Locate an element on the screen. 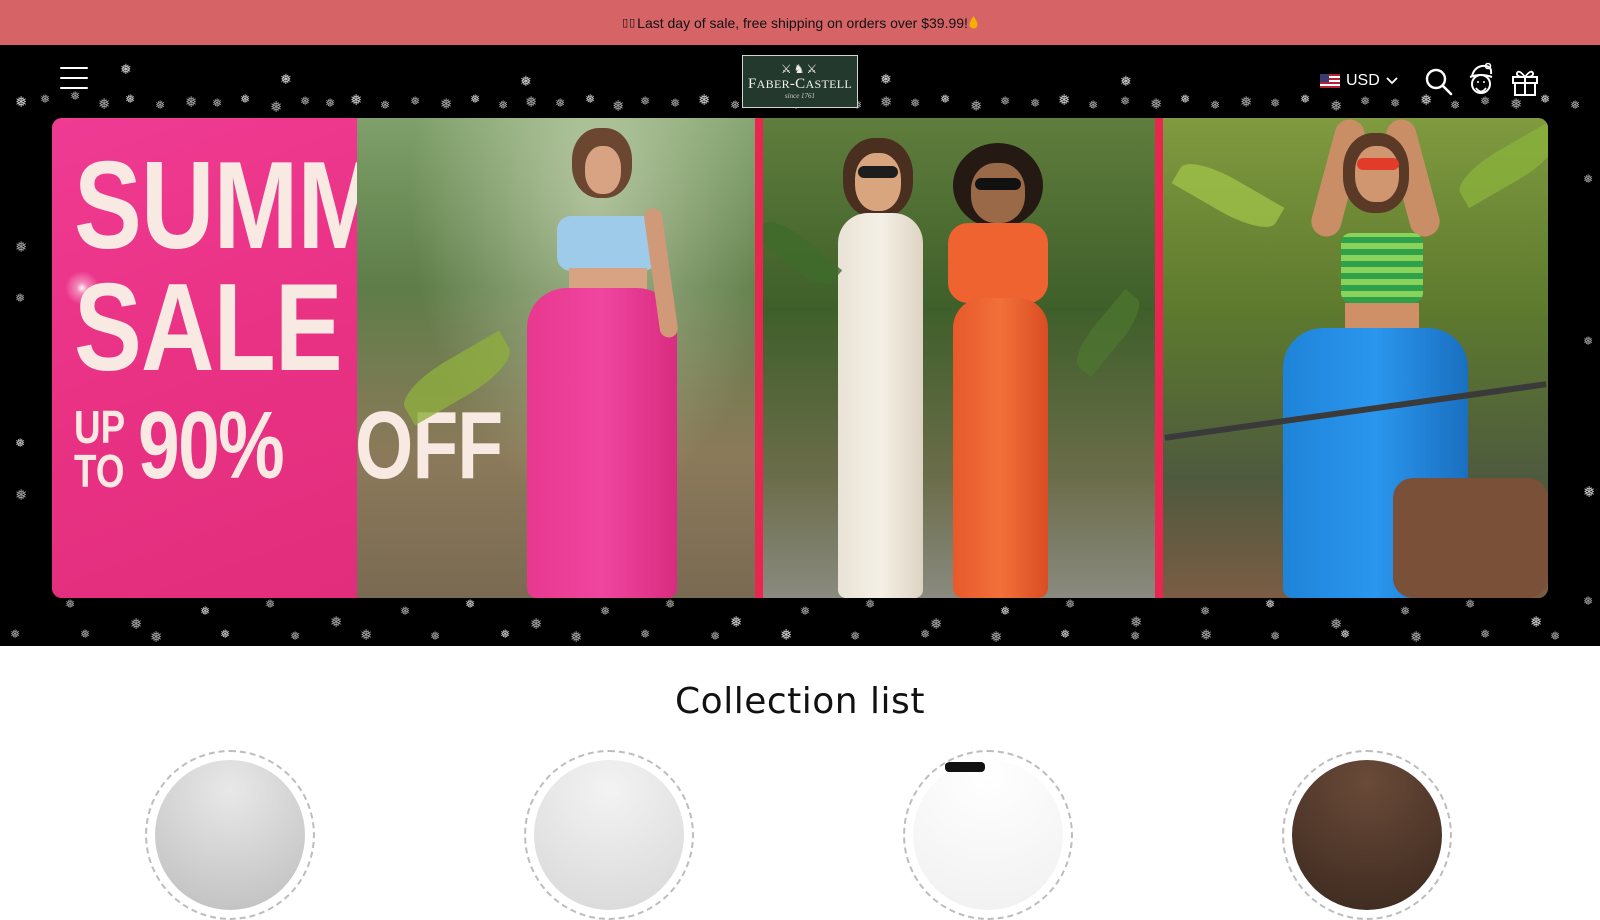  hamburger-menu-button is located at coordinates (74, 79).